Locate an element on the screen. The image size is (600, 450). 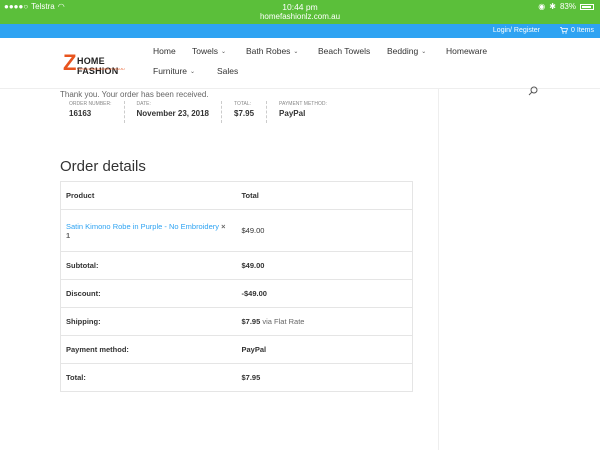
bluetooth-icon: ✱ is located at coordinates (552, 6).